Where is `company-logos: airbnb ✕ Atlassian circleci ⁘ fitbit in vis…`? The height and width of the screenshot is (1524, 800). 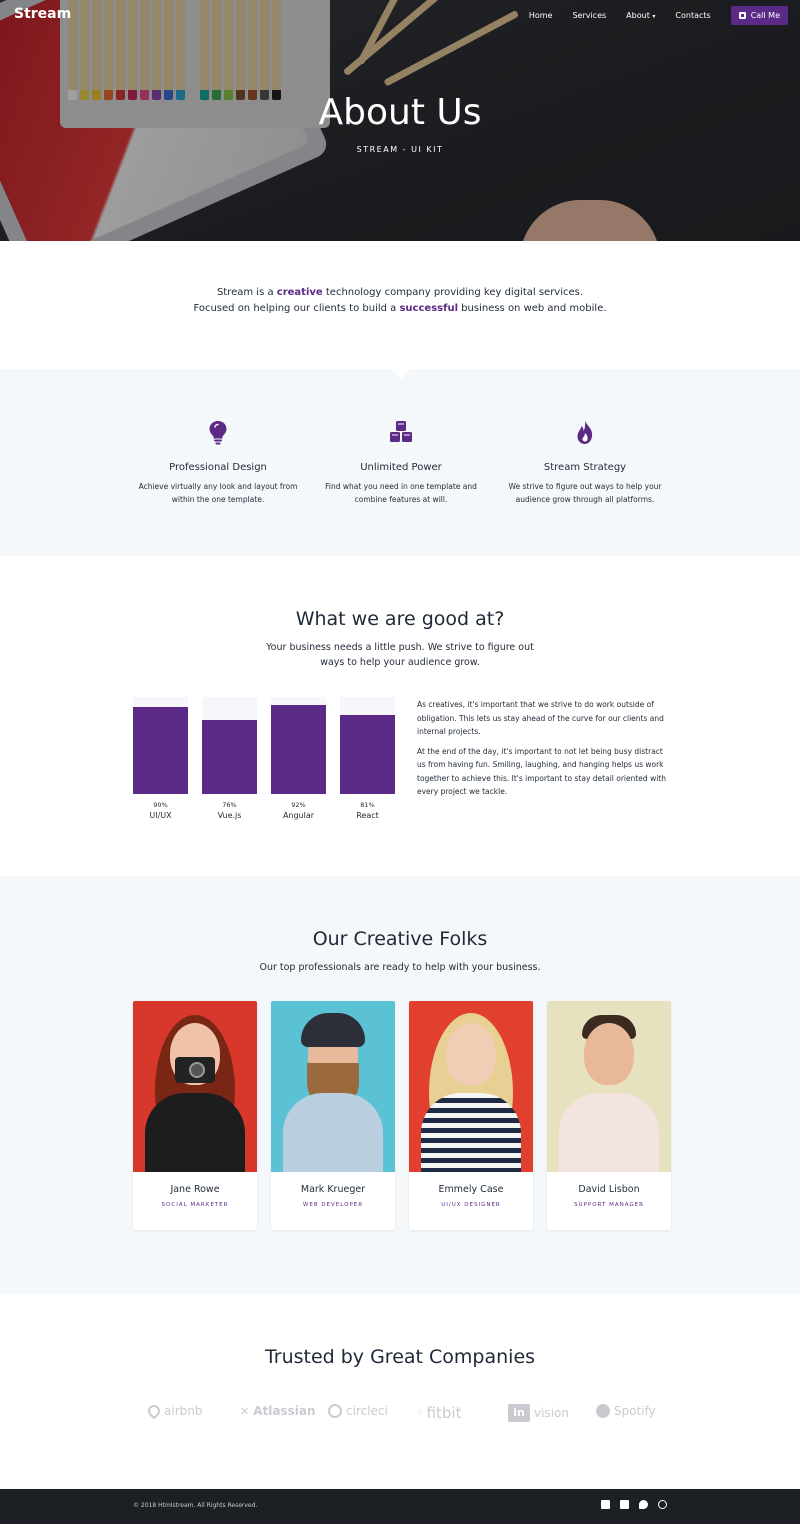 company-logos: airbnb ✕ Atlassian circleci ⁘ fitbit in vis… is located at coordinates (401, 1415).